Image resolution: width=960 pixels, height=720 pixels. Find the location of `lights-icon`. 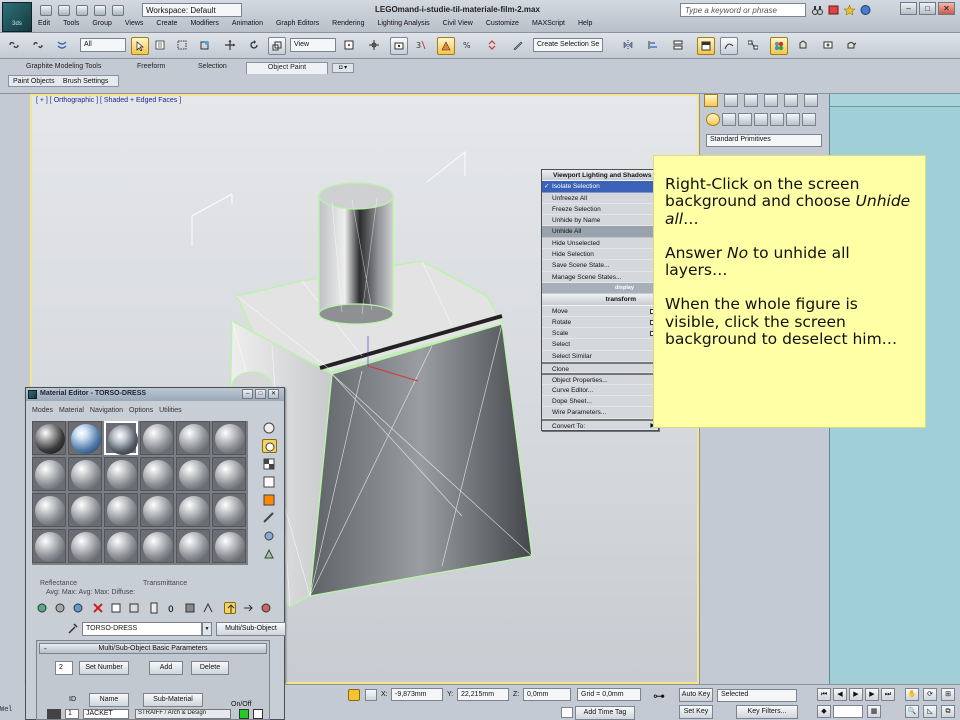

lights-icon is located at coordinates (745, 119).